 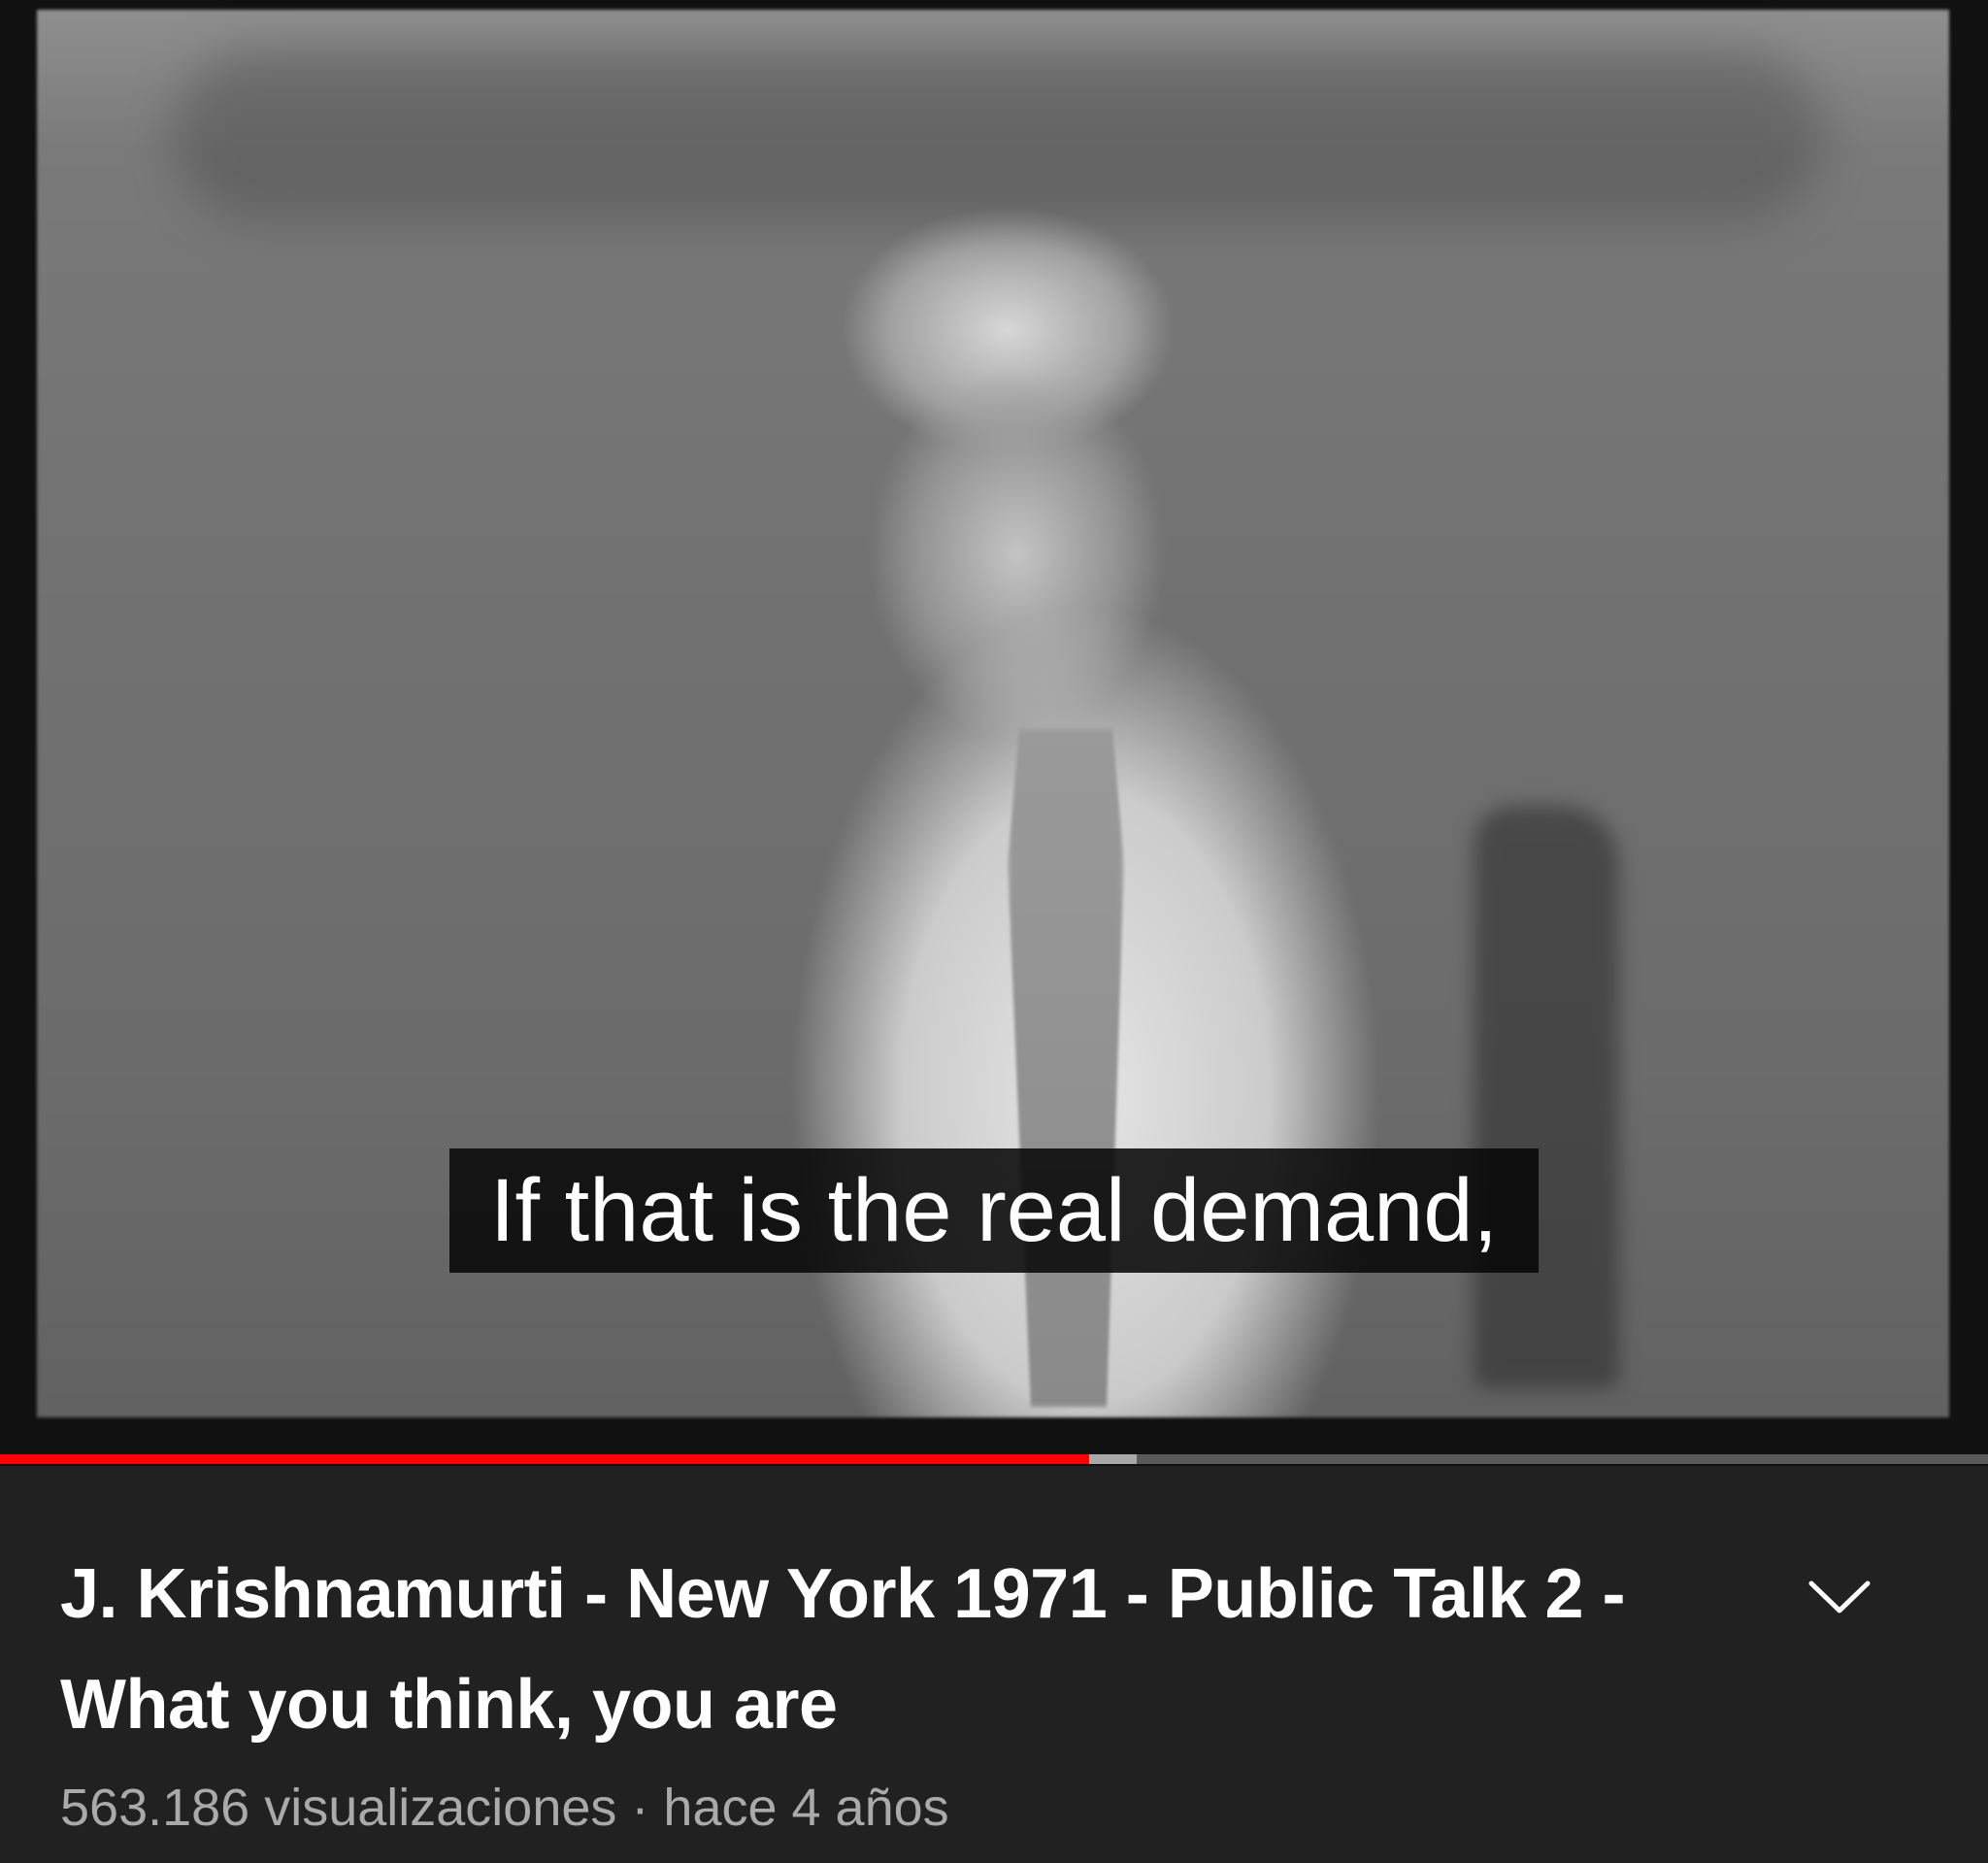 I want to click on video-chair, so click(x=1547, y=1097).